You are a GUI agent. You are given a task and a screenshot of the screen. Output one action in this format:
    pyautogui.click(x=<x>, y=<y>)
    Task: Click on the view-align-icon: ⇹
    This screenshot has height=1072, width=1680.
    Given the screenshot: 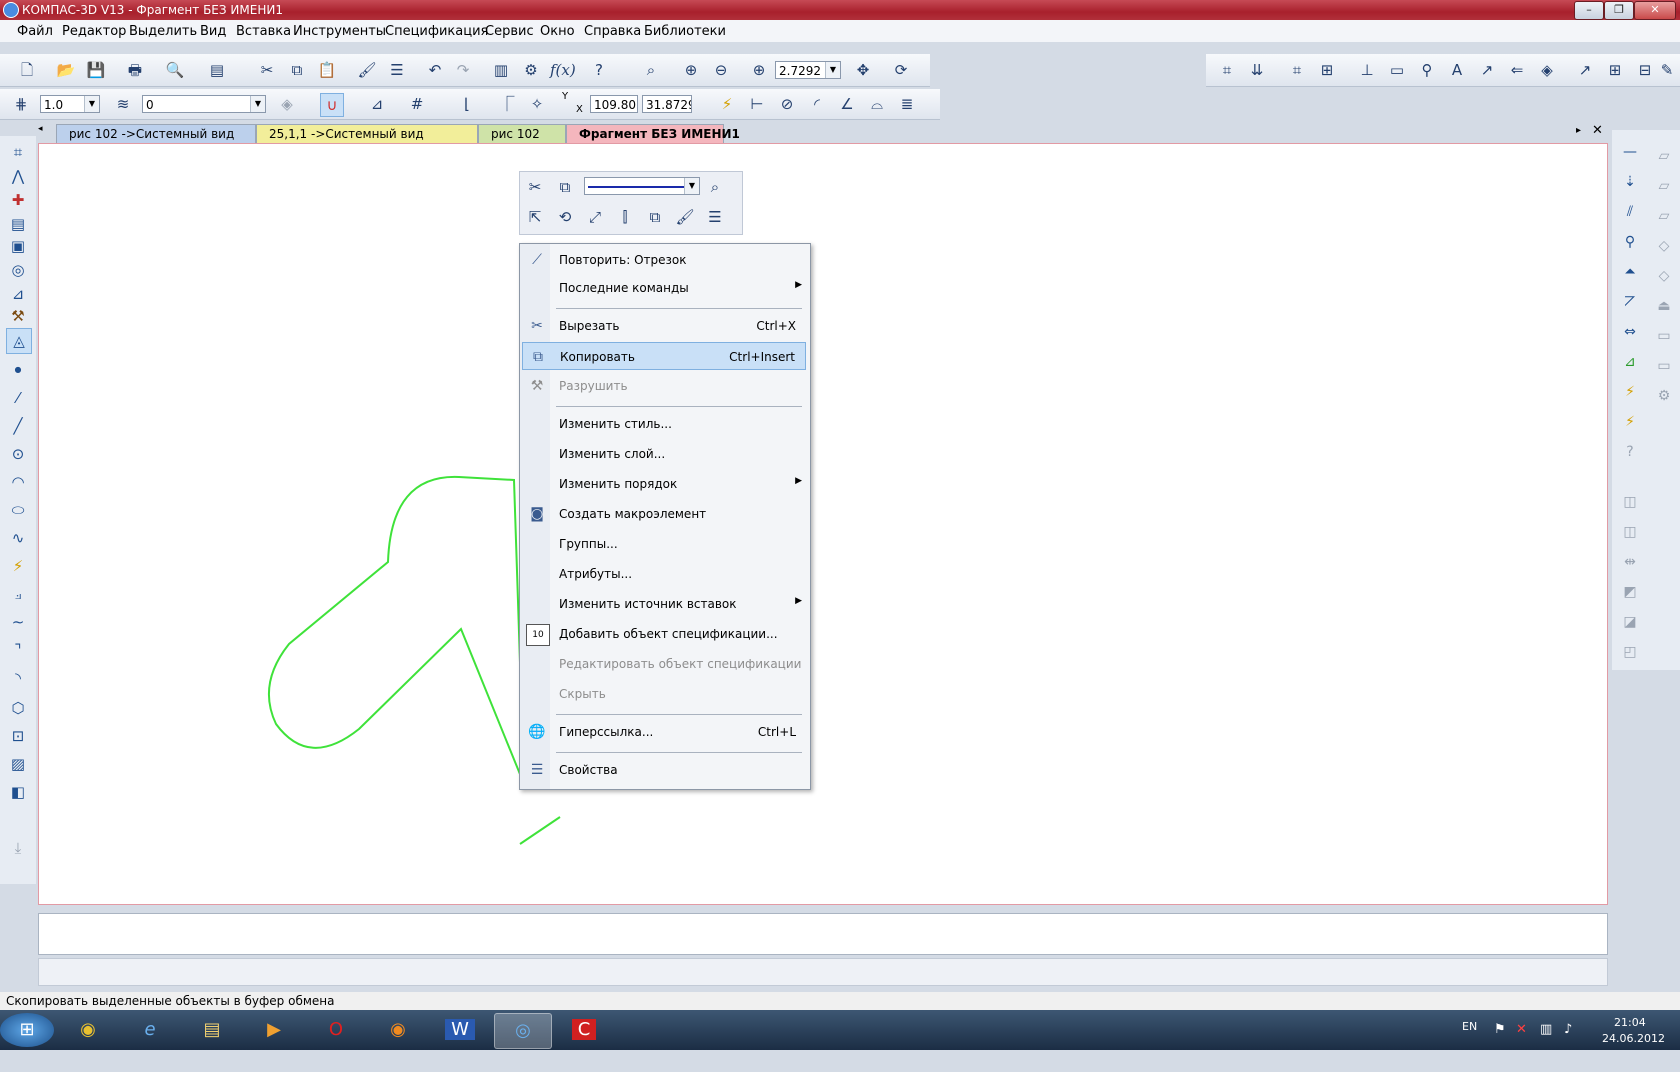 What is the action you would take?
    pyautogui.click(x=1630, y=562)
    